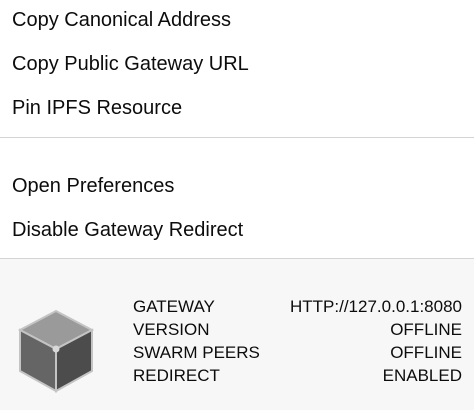 The height and width of the screenshot is (410, 474). Describe the element at coordinates (237, 230) in the screenshot. I see `disable-gateway-redirect-item: Disable Gateway Redirect` at that location.